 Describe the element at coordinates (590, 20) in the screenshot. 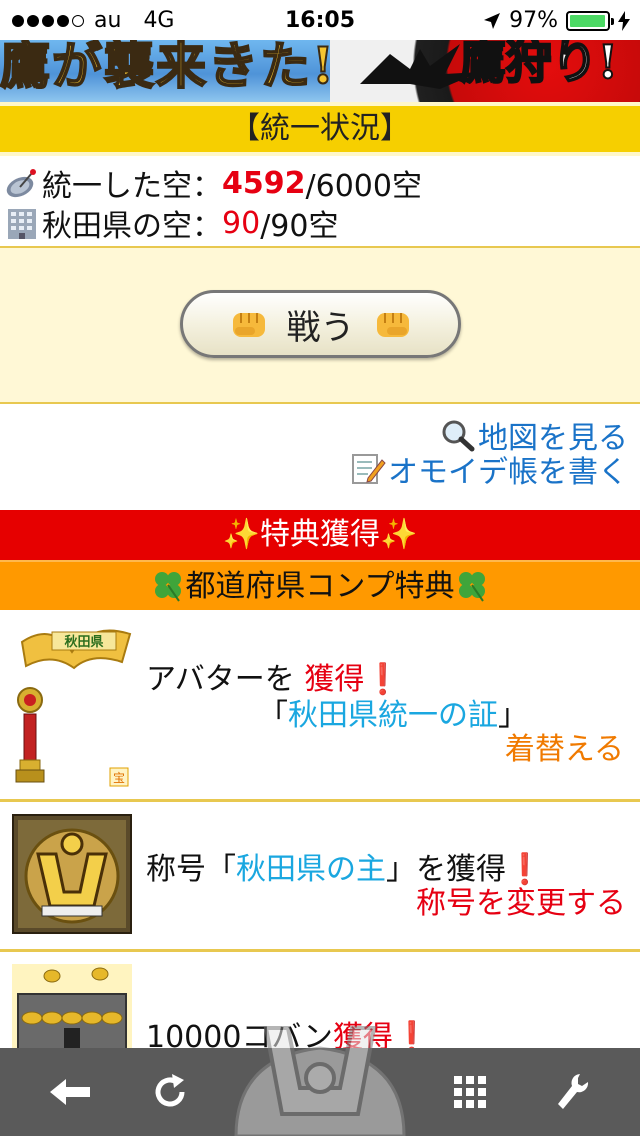

I see `battery-icon` at that location.